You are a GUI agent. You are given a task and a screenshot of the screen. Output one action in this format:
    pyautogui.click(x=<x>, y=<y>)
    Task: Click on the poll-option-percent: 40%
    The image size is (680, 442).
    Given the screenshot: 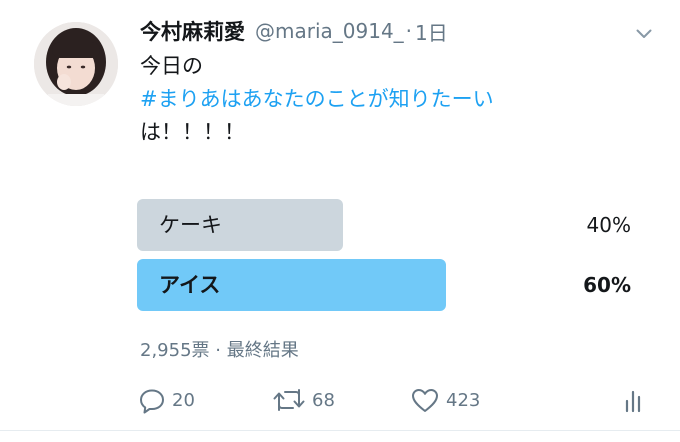 What is the action you would take?
    pyautogui.click(x=608, y=225)
    